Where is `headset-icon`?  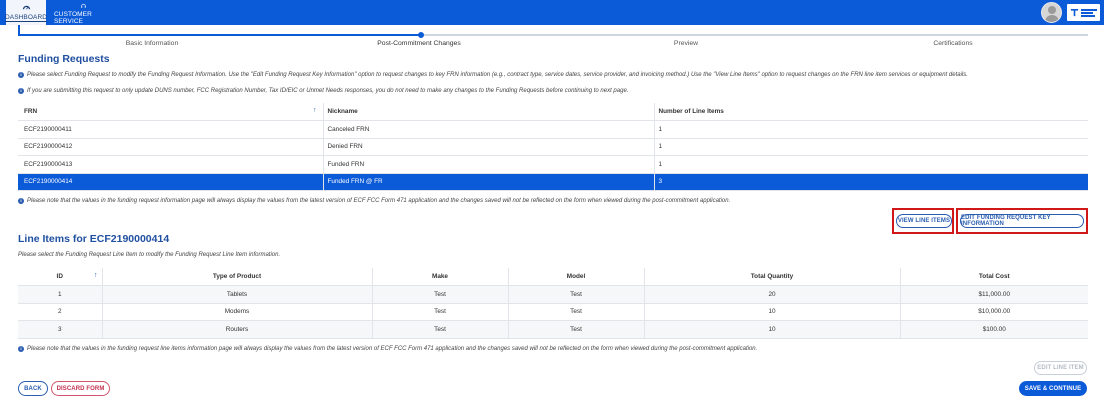
headset-icon is located at coordinates (83, 5).